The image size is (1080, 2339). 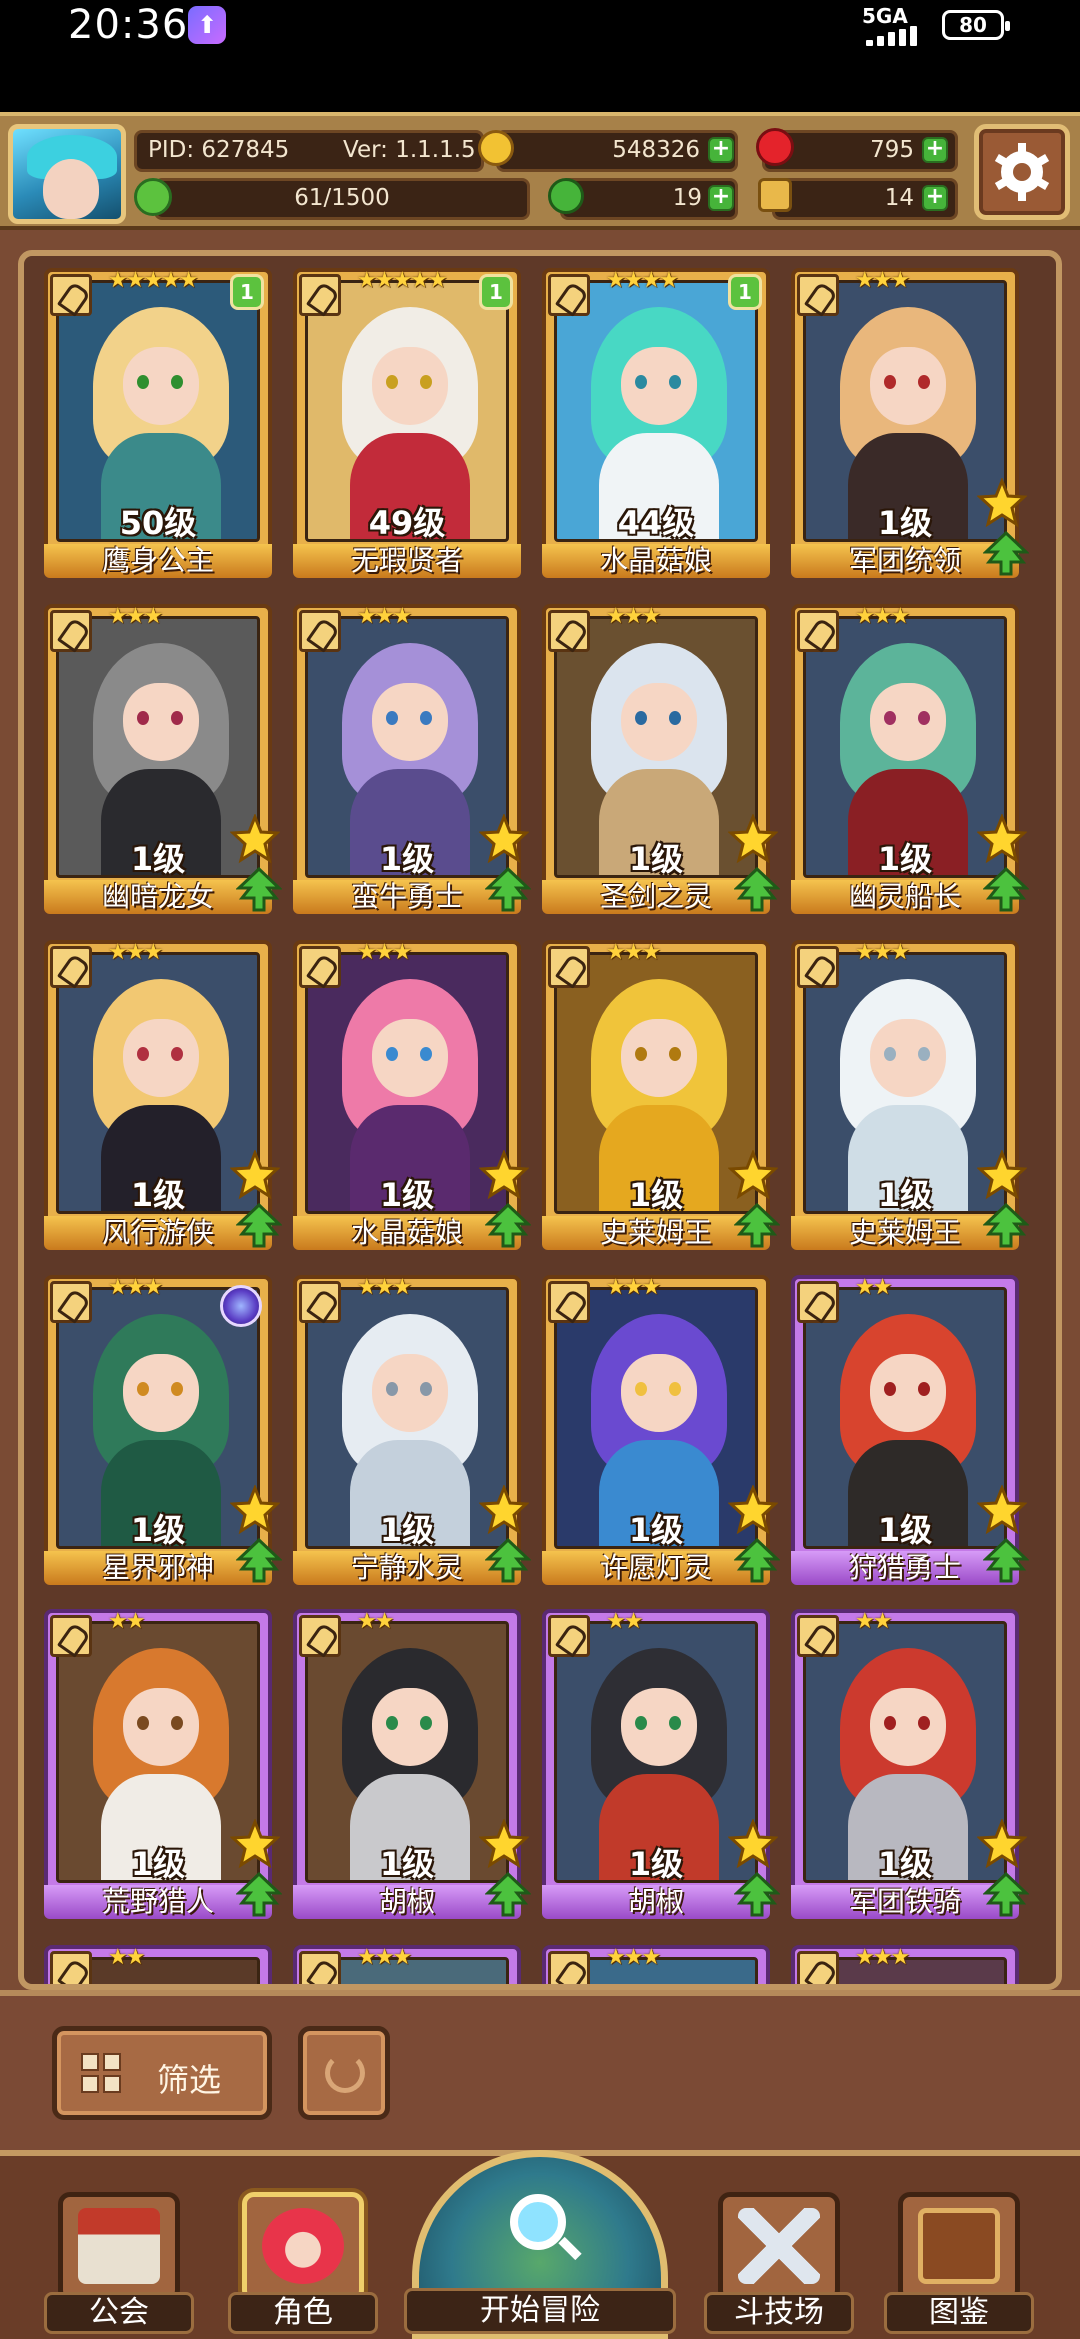 What do you see at coordinates (162, 2073) in the screenshot?
I see `filter-button: 筛选` at bounding box center [162, 2073].